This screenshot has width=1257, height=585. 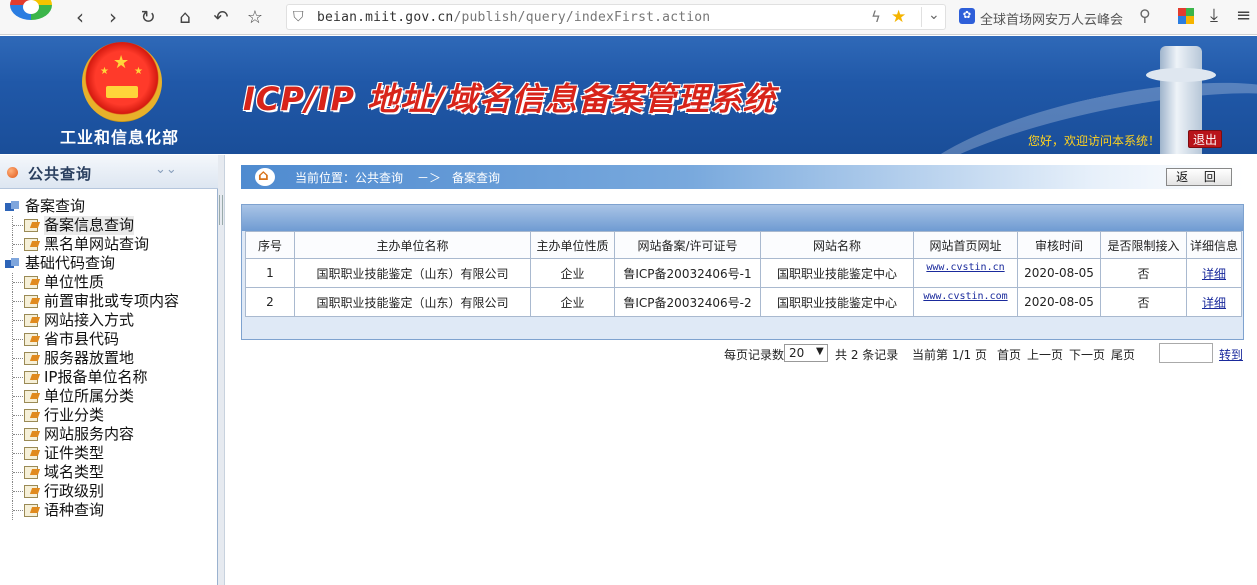 I want to click on license-no: 鲁ICP备20032406号-1, so click(x=687, y=273).